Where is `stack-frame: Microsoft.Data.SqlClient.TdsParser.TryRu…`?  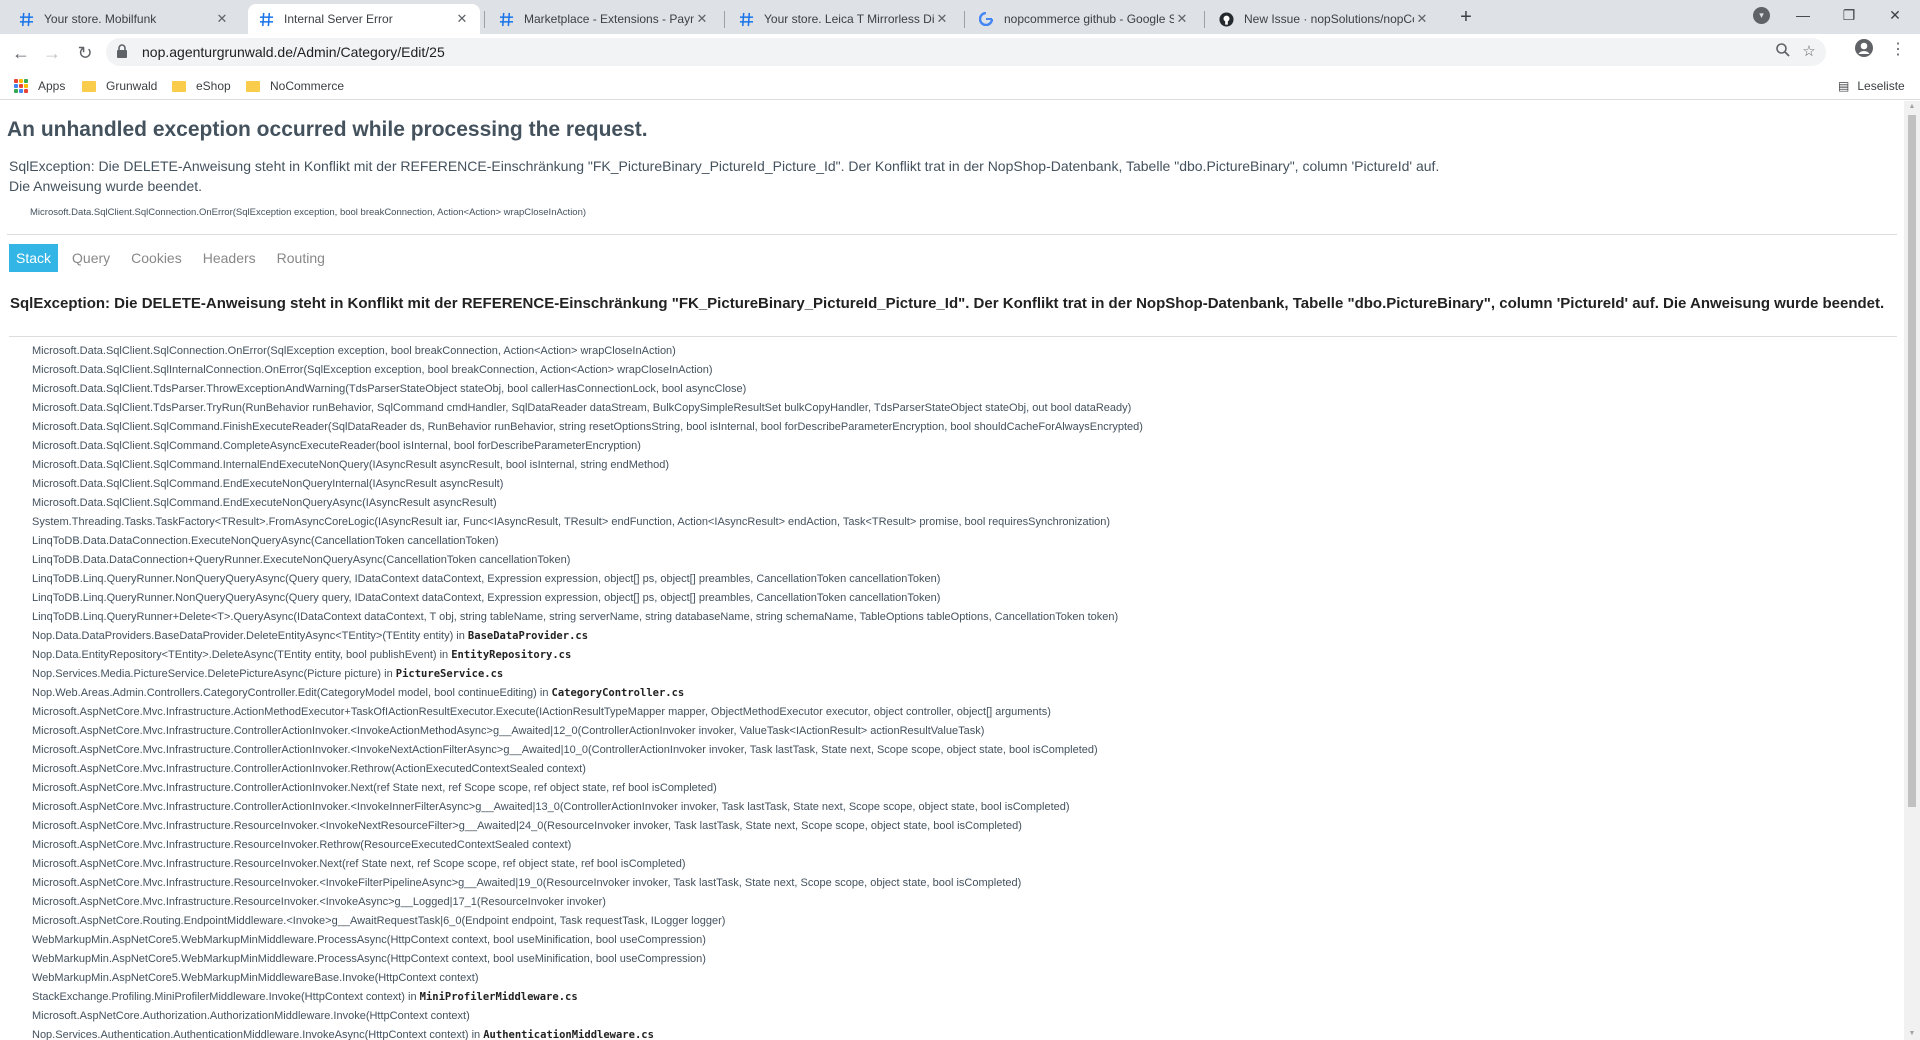
stack-frame: Microsoft.Data.SqlClient.TdsParser.TryRu… is located at coordinates (957, 408).